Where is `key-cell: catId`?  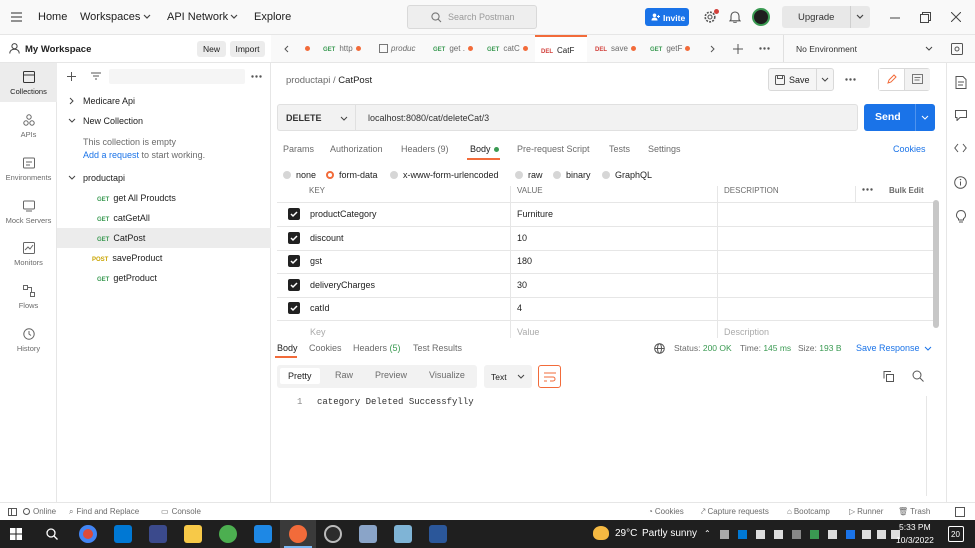
key-cell: catId is located at coordinates (320, 308).